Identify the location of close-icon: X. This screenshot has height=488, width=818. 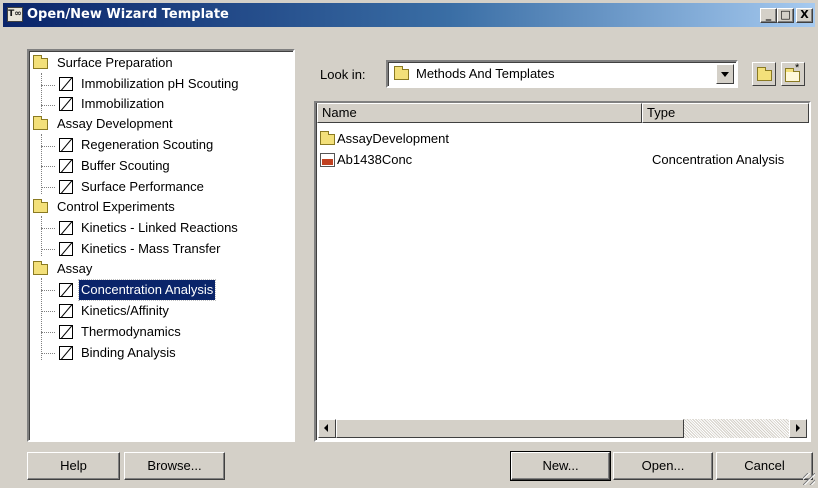
(804, 14).